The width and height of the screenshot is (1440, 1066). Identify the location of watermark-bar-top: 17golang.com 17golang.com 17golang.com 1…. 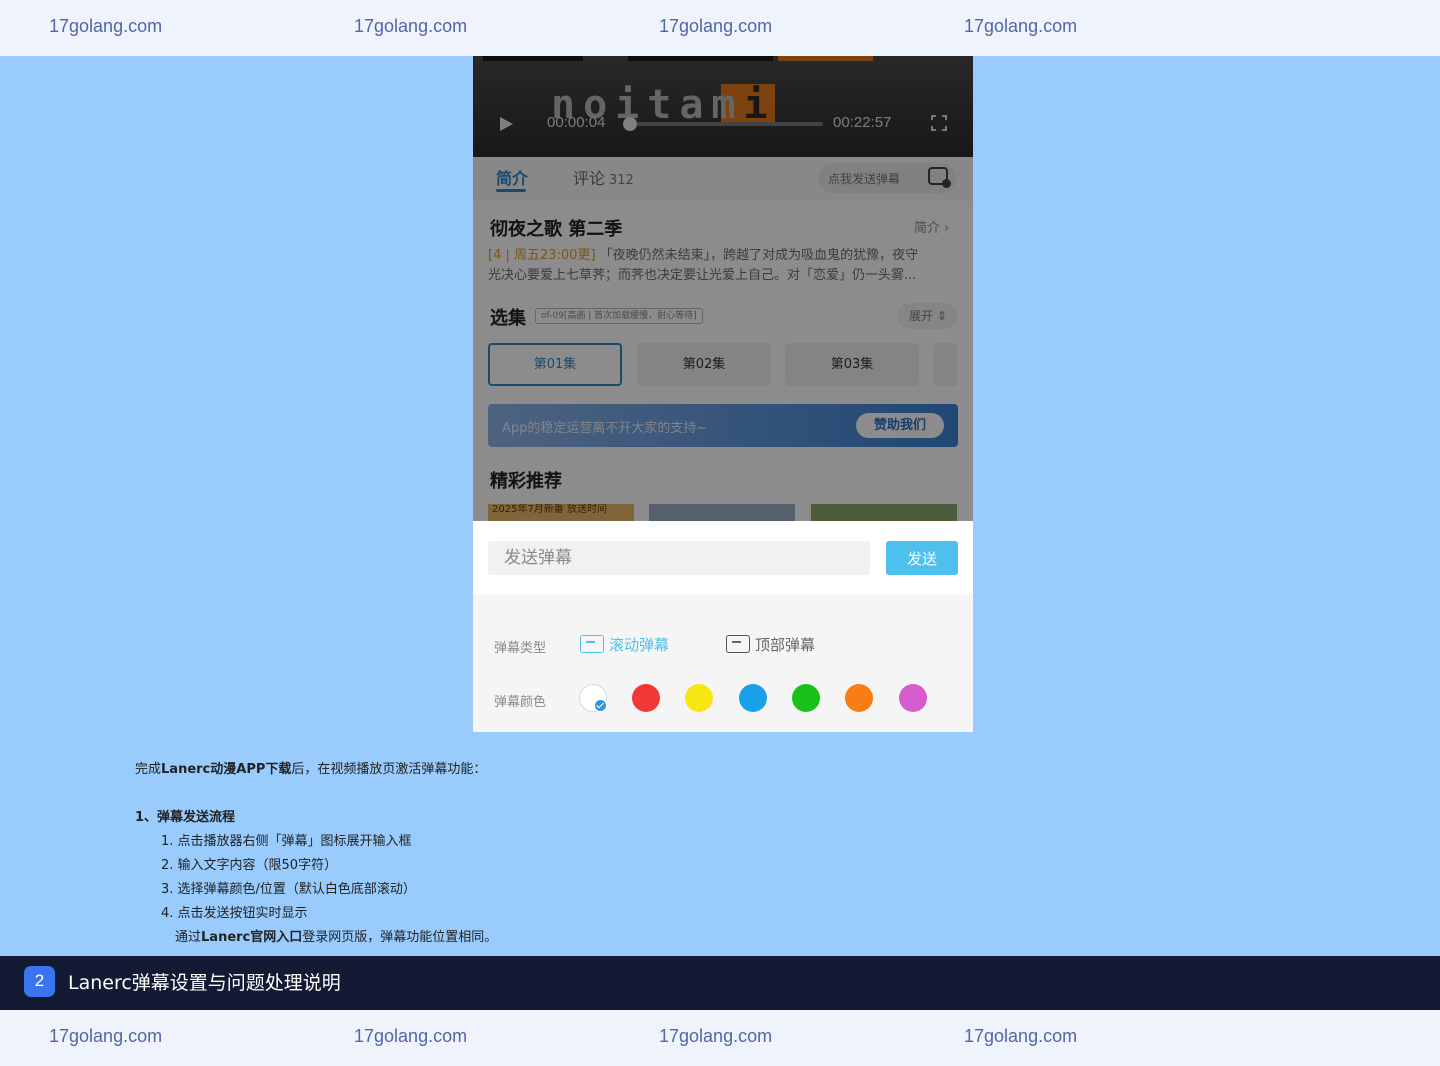
(720, 28).